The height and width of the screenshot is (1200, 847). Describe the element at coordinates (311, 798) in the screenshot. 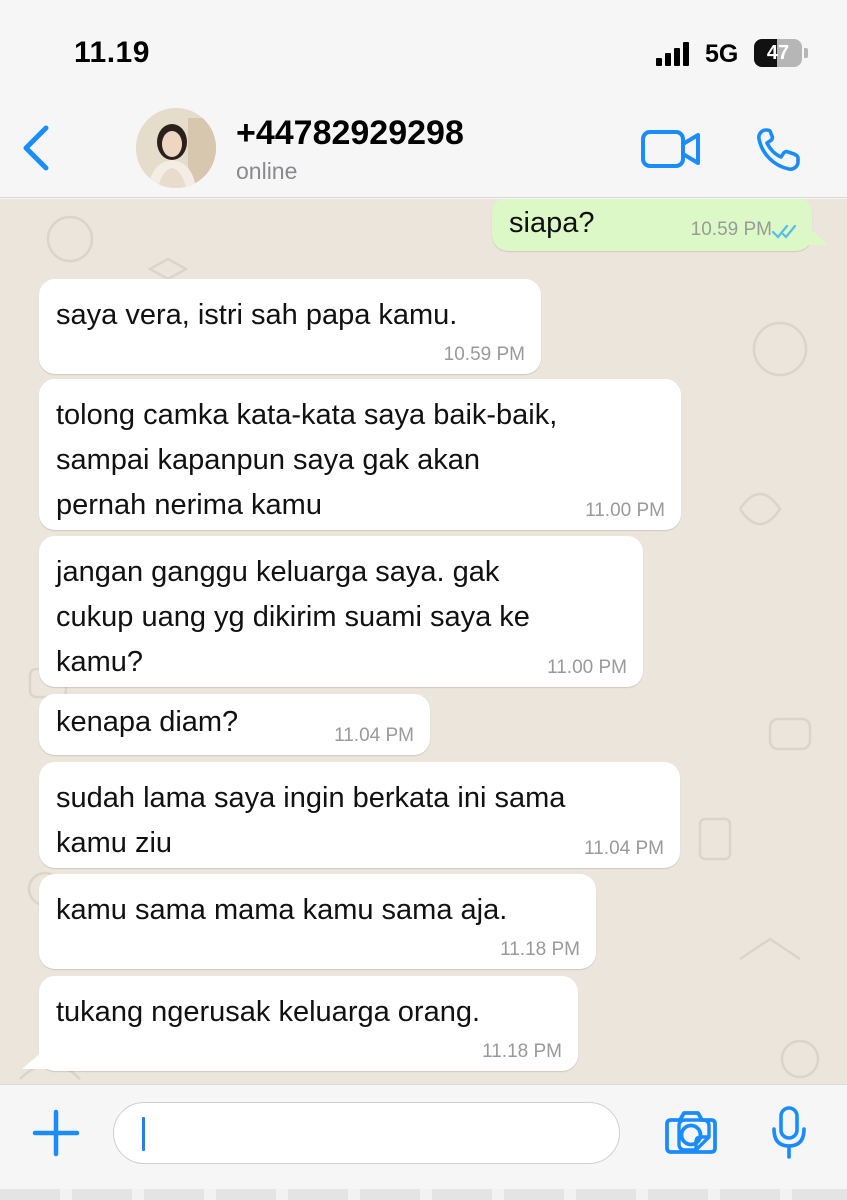

I see `message-line: sudah lama saya ingin berkata ini sama` at that location.